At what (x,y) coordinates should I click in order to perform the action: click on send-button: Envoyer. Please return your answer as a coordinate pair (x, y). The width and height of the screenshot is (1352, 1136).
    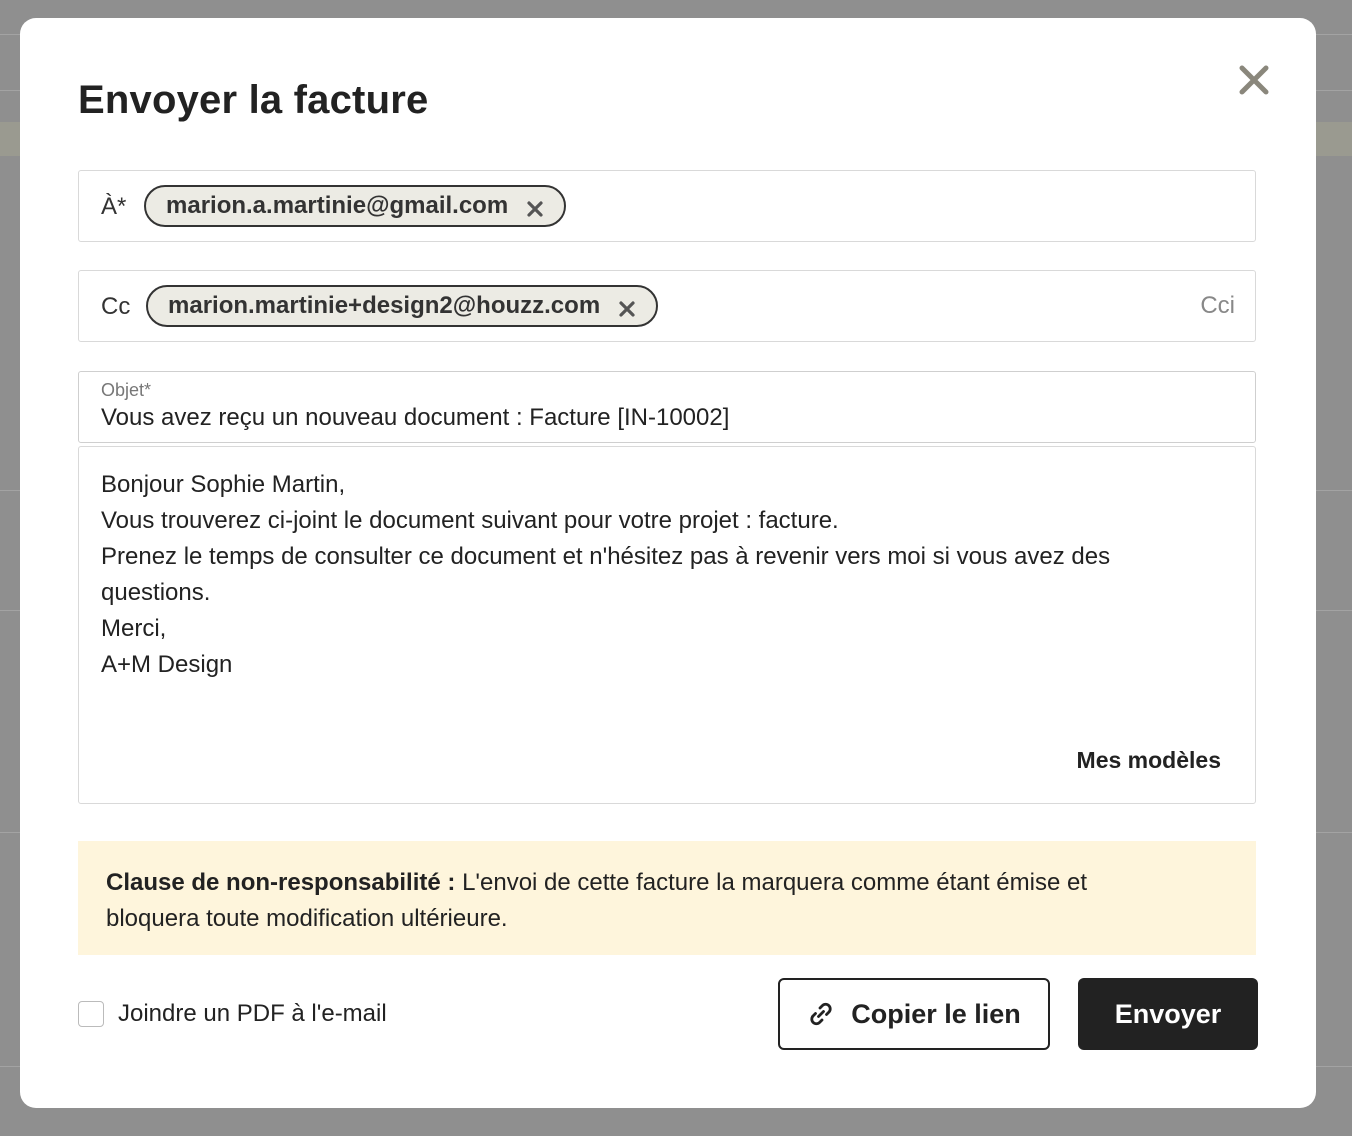
    Looking at the image, I should click on (1168, 1014).